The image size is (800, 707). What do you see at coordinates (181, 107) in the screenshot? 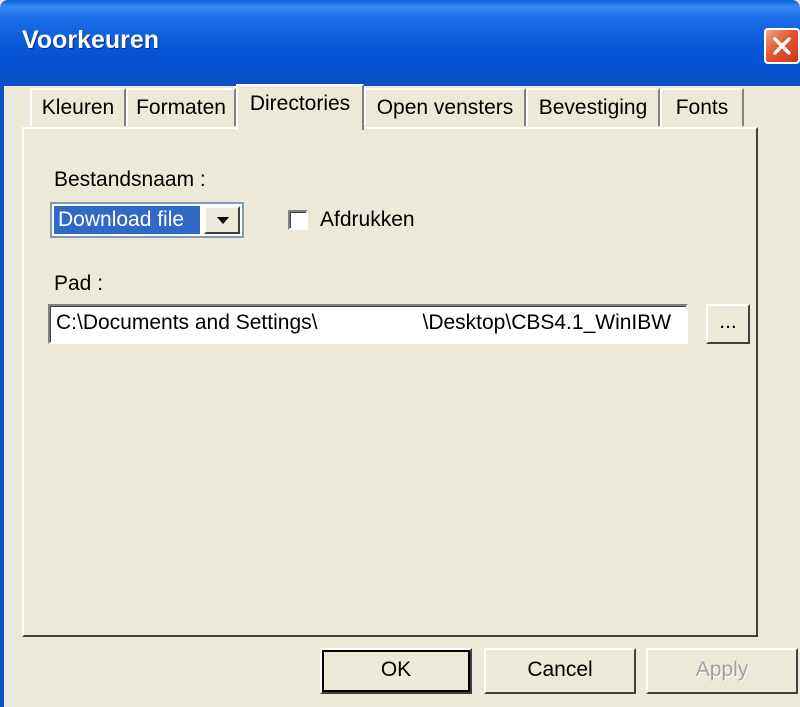
I see `tab-formaten: Formaten` at bounding box center [181, 107].